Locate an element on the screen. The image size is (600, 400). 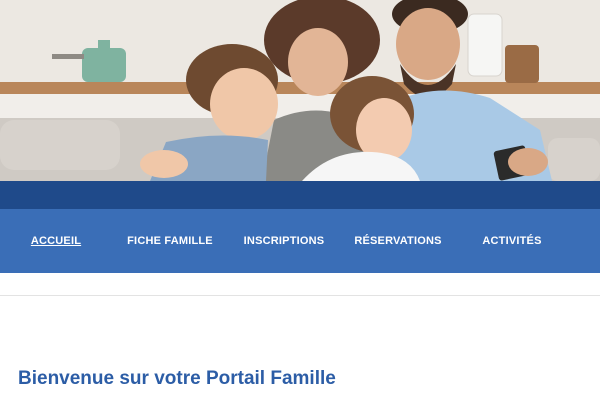
nav-item-reservations: RÉSERVATIONS is located at coordinates (398, 241).